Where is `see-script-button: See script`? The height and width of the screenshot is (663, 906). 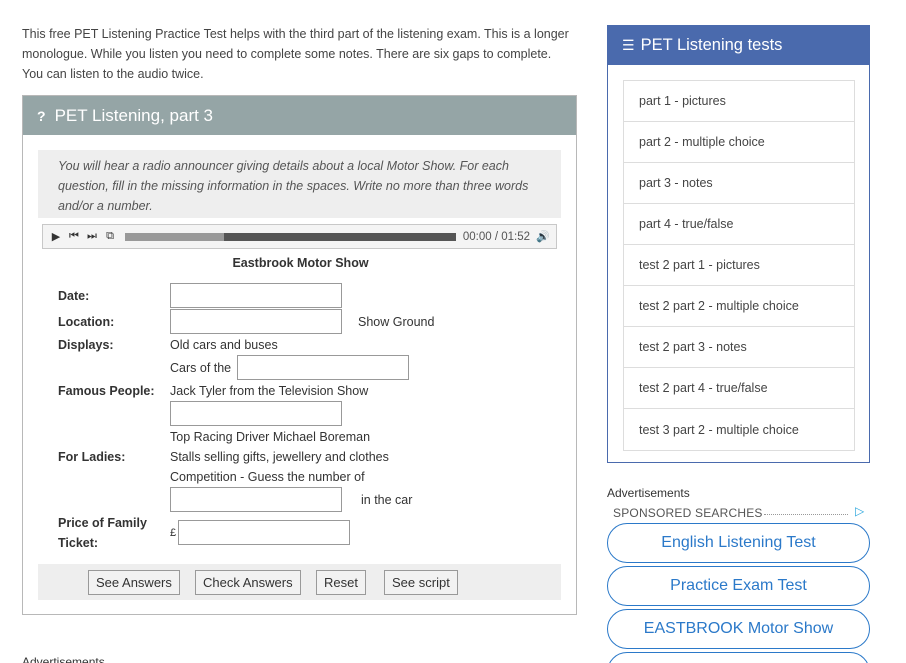 see-script-button: See script is located at coordinates (421, 582).